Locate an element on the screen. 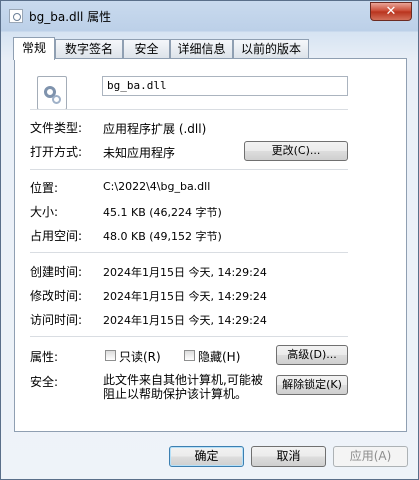  security-warning-text: 此文件来自其他计算机,可能被阻止以帮助保护该计算机。 is located at coordinates (183, 387).